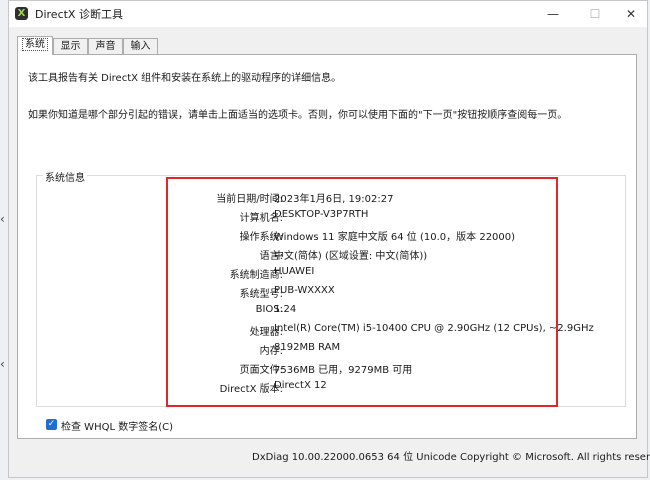 This screenshot has height=480, width=650. Describe the element at coordinates (595, 14) in the screenshot. I see `maximize-button: ☐` at that location.